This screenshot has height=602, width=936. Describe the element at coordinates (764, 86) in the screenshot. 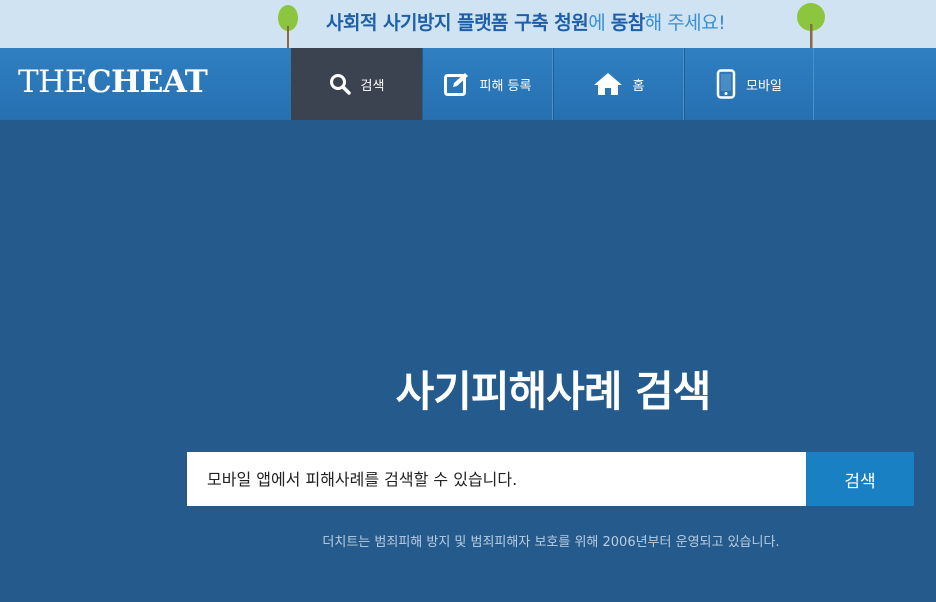

I see `nav-item-label: 모바일` at that location.